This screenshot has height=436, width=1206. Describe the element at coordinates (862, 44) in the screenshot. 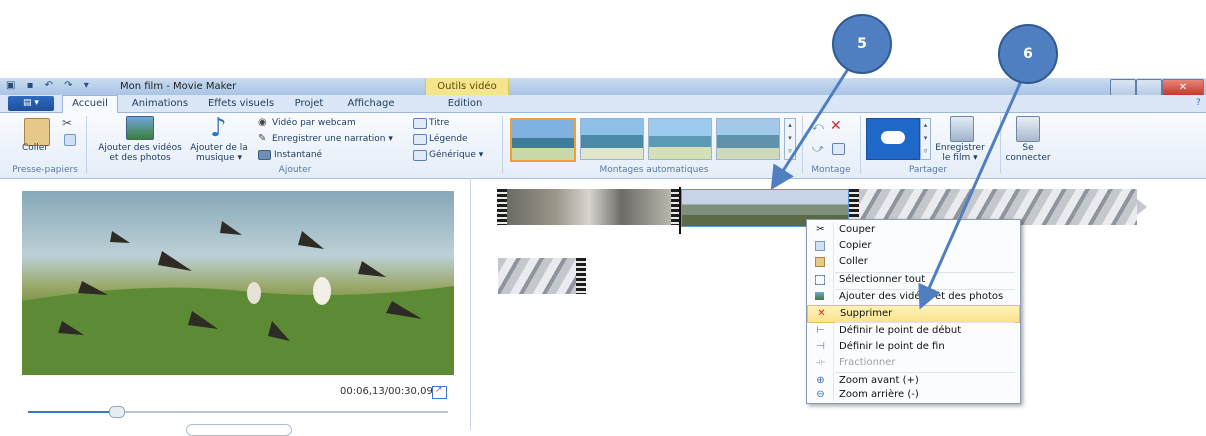

I see `callout-badge-5: 5` at that location.